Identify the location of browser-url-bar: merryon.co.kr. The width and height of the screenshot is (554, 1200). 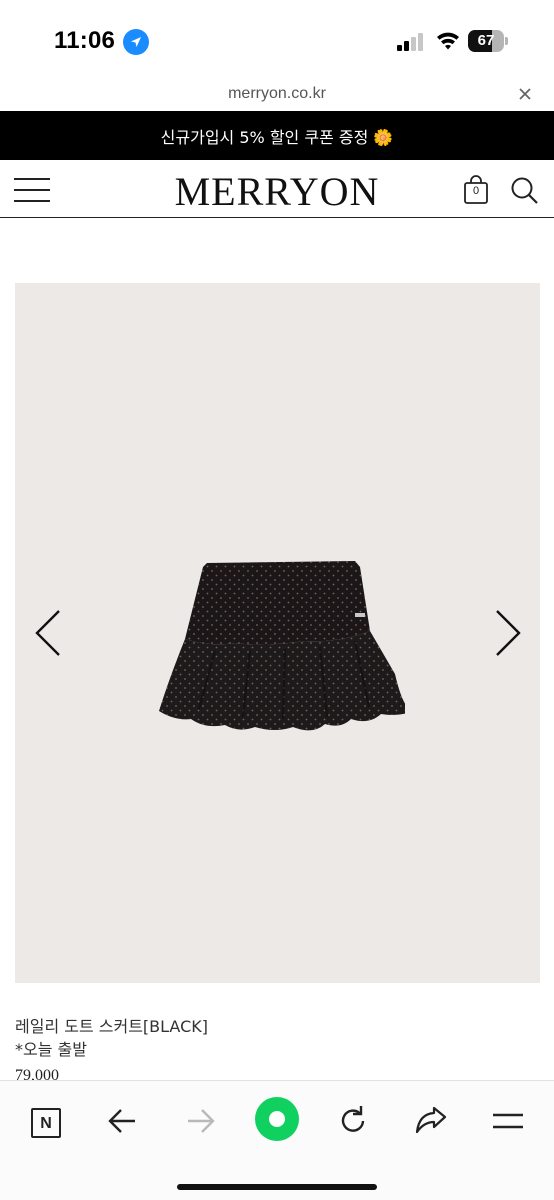
(277, 95).